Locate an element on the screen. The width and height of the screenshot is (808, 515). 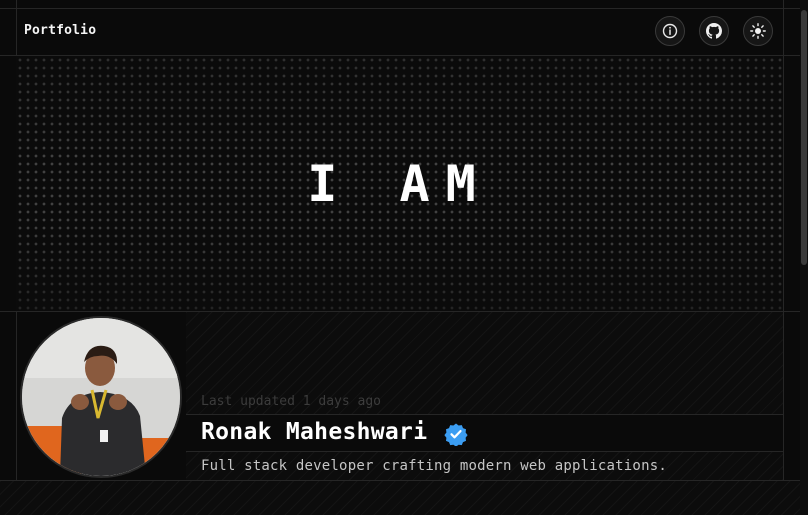
bottom-hatch-band is located at coordinates (400, 498).